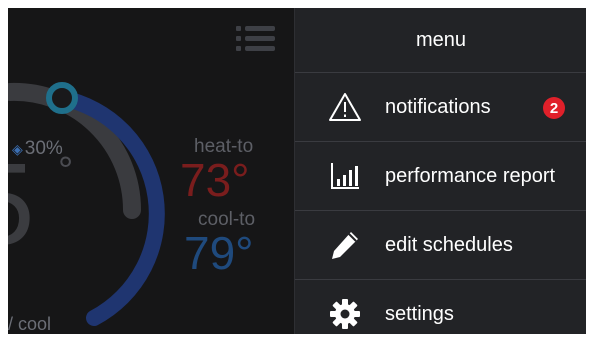 The image size is (594, 342). I want to click on menu-item-label: notifications, so click(438, 106).